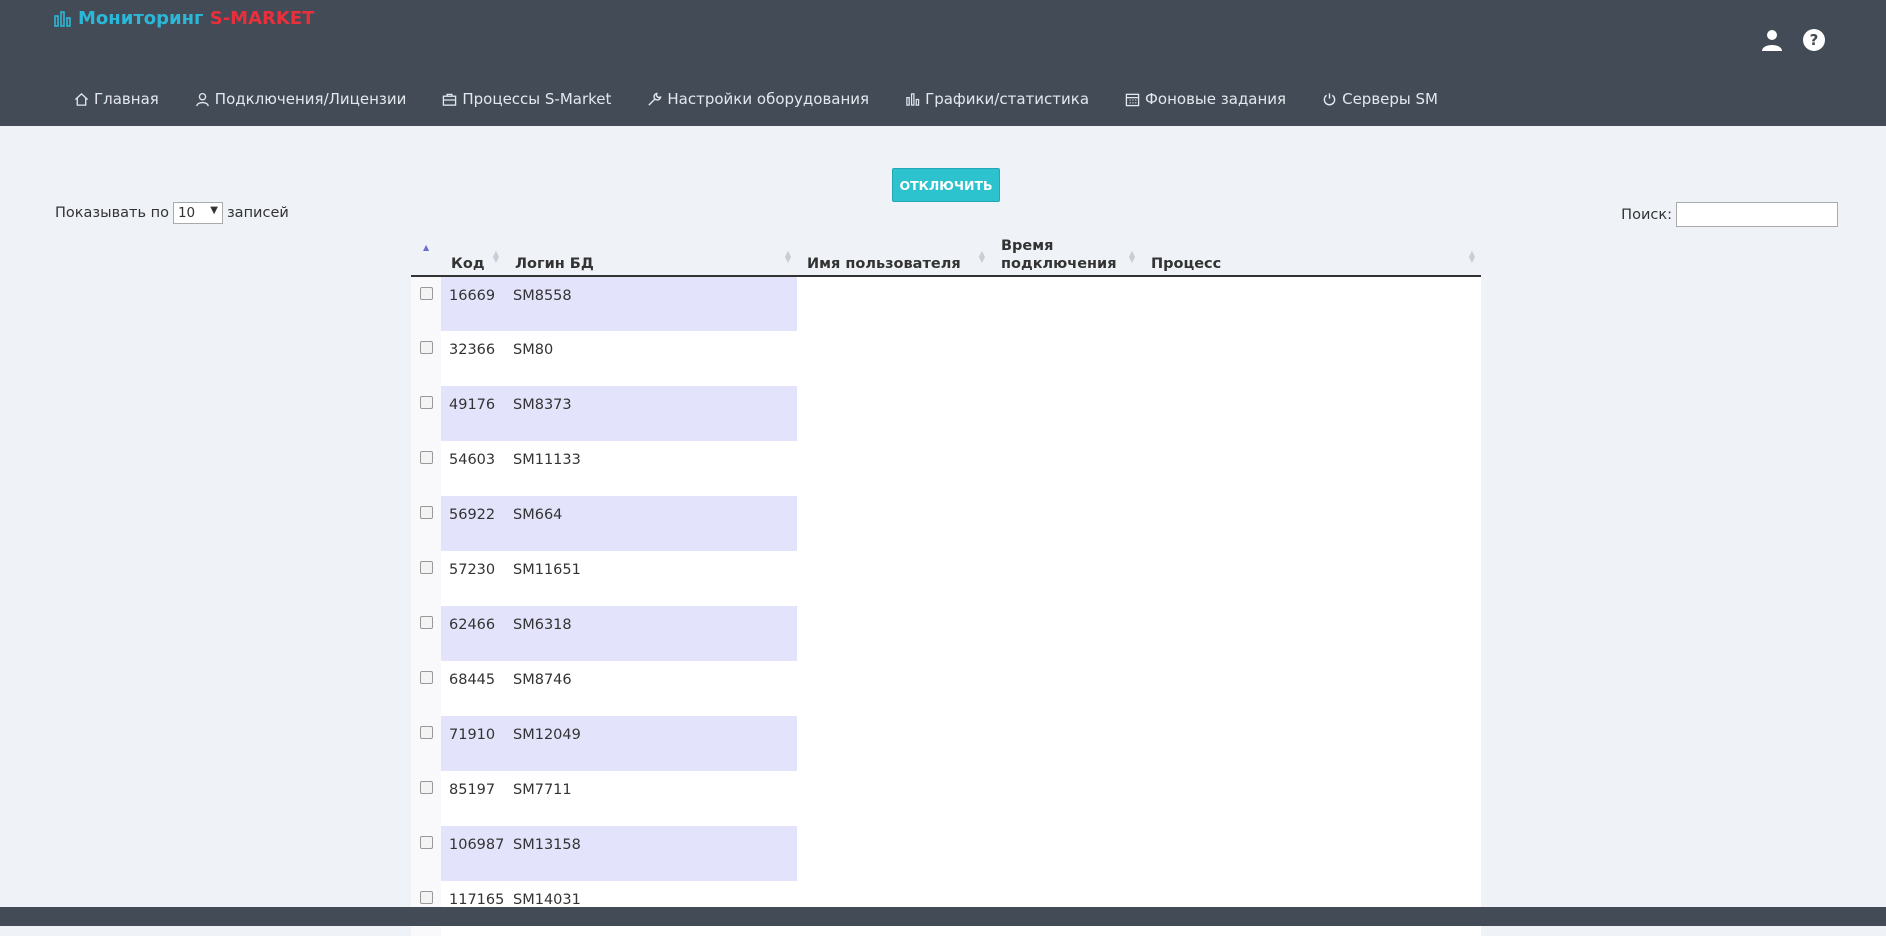 The height and width of the screenshot is (936, 1886). I want to click on table-row: 106987 SM13158, so click(946, 853).